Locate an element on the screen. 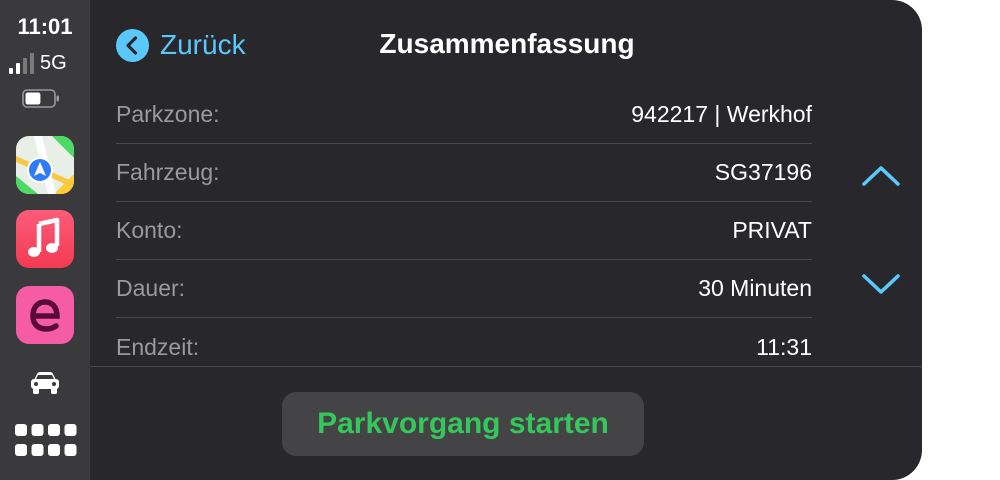 The height and width of the screenshot is (480, 1000). summary-row-fahrzeug: Fahrzeug: SG37196 is located at coordinates (464, 173).